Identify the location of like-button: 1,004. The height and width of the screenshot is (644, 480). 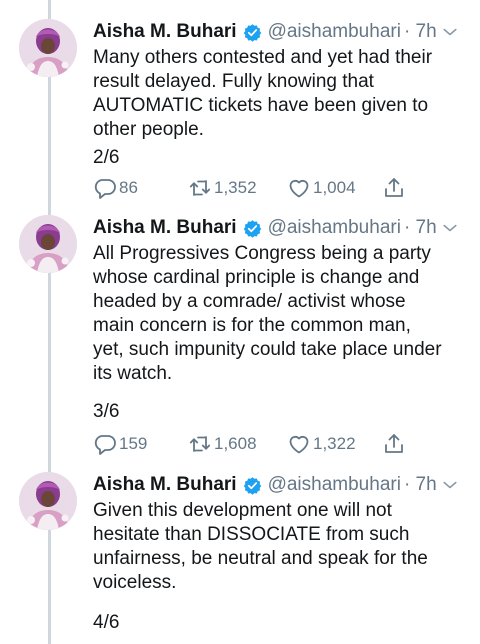
(321, 188).